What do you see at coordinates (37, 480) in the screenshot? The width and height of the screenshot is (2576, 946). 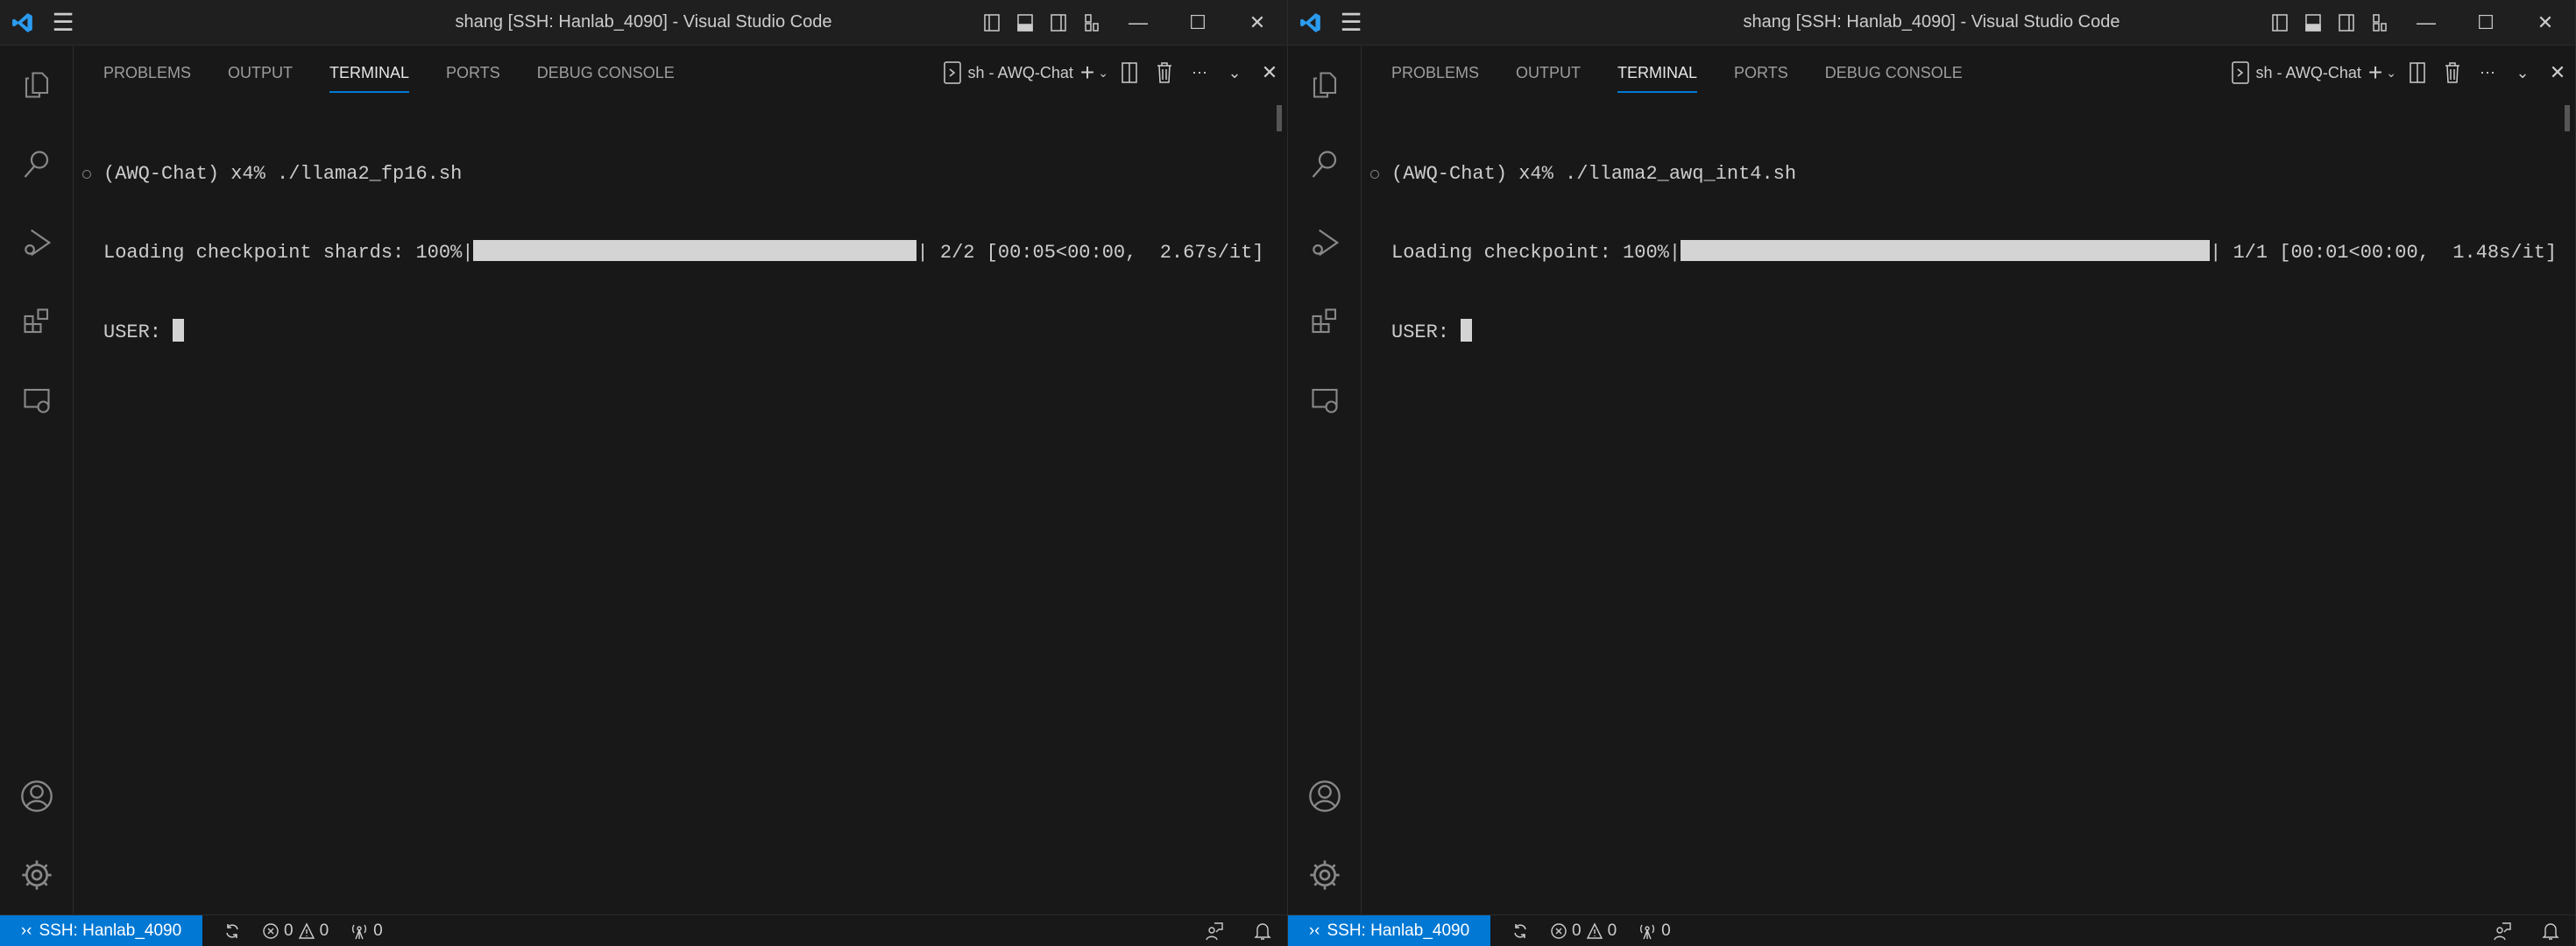 I see `activity-bar` at bounding box center [37, 480].